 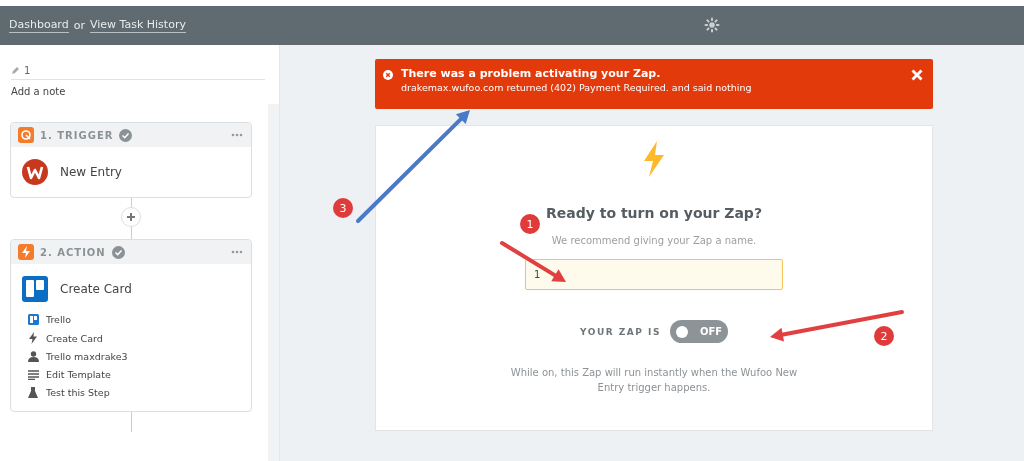 I want to click on plus-icon, so click(x=131, y=217).